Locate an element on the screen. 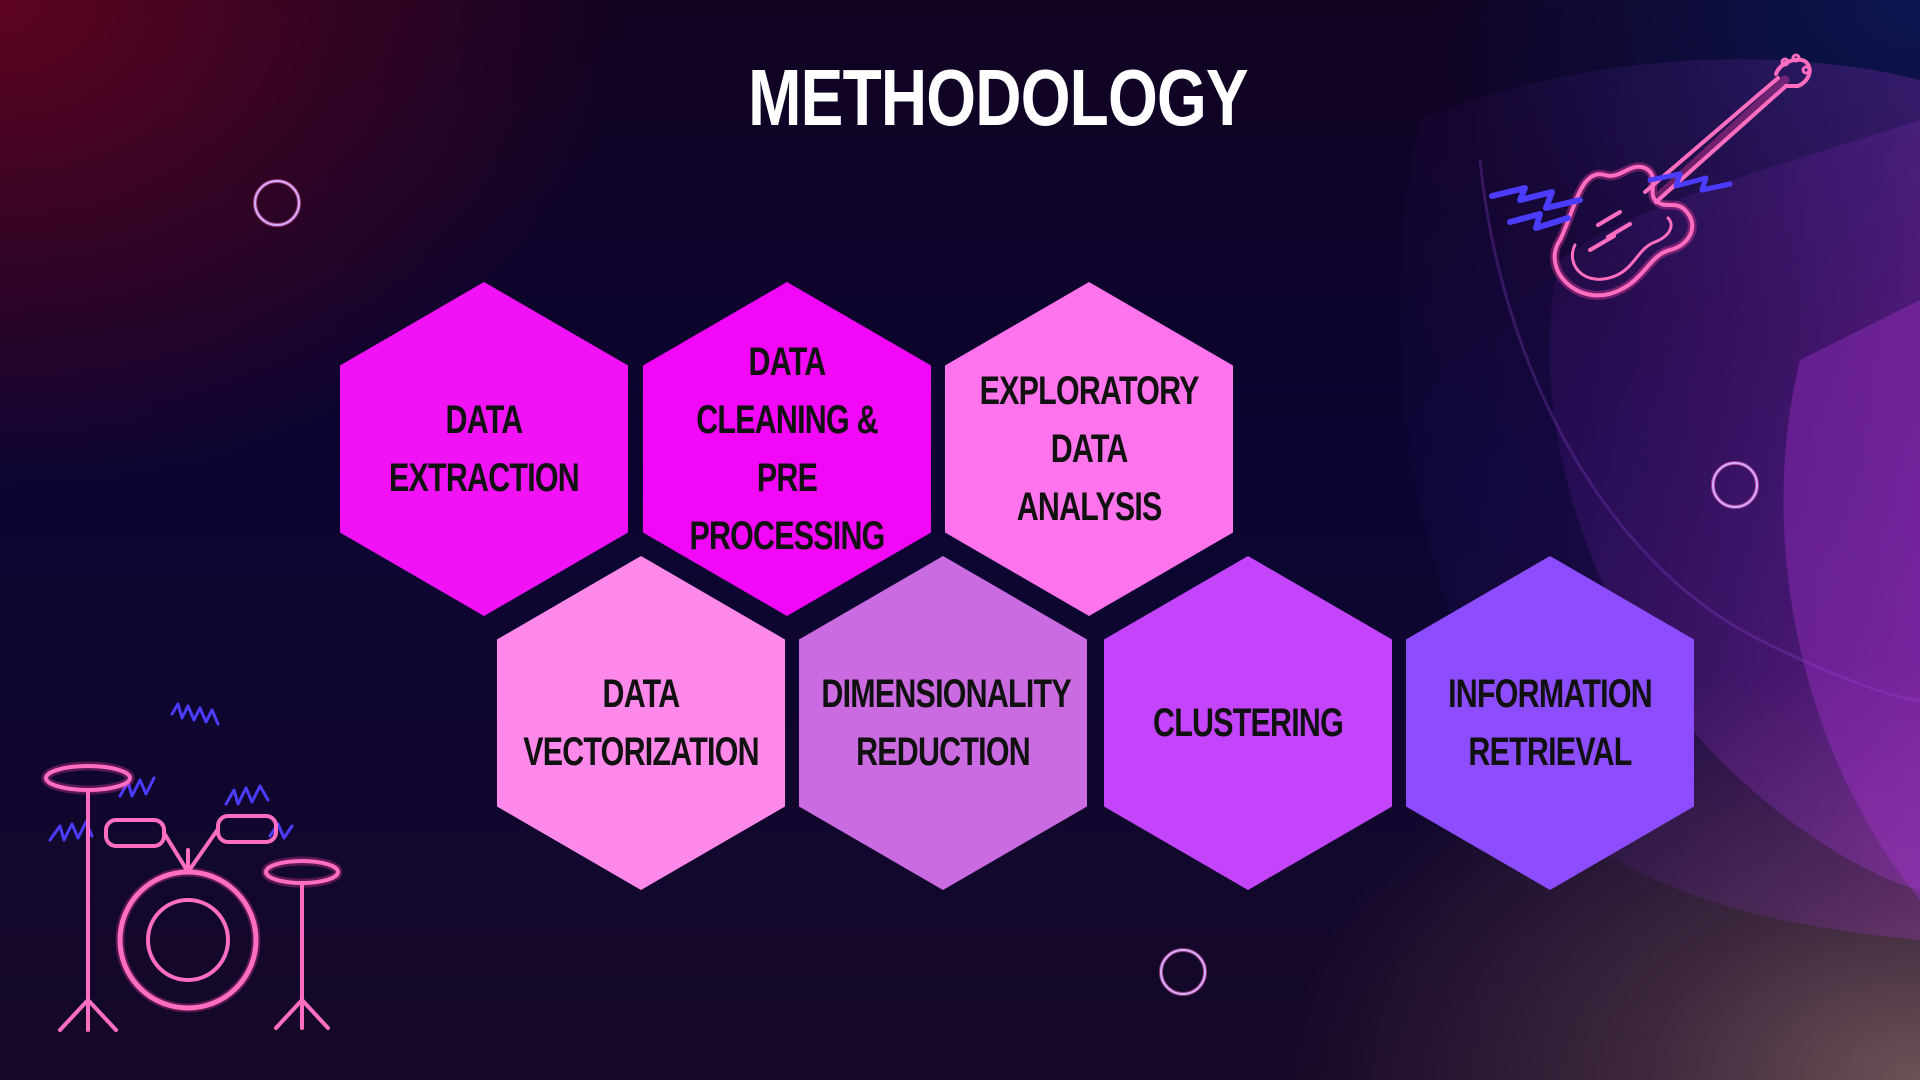  electric-guitar-icon is located at coordinates (1650, 176).